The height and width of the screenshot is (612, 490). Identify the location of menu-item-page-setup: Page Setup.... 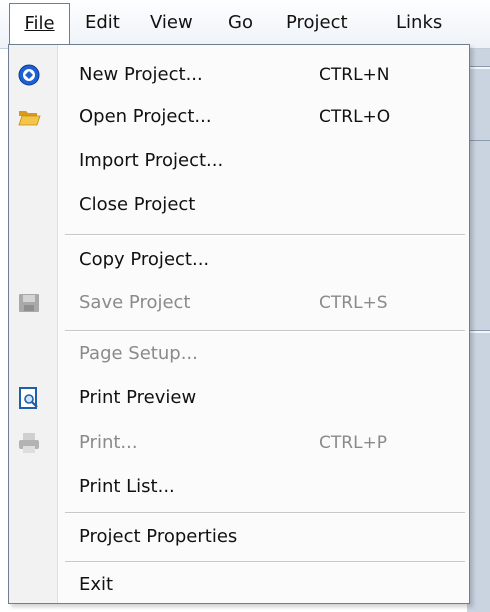
(239, 354).